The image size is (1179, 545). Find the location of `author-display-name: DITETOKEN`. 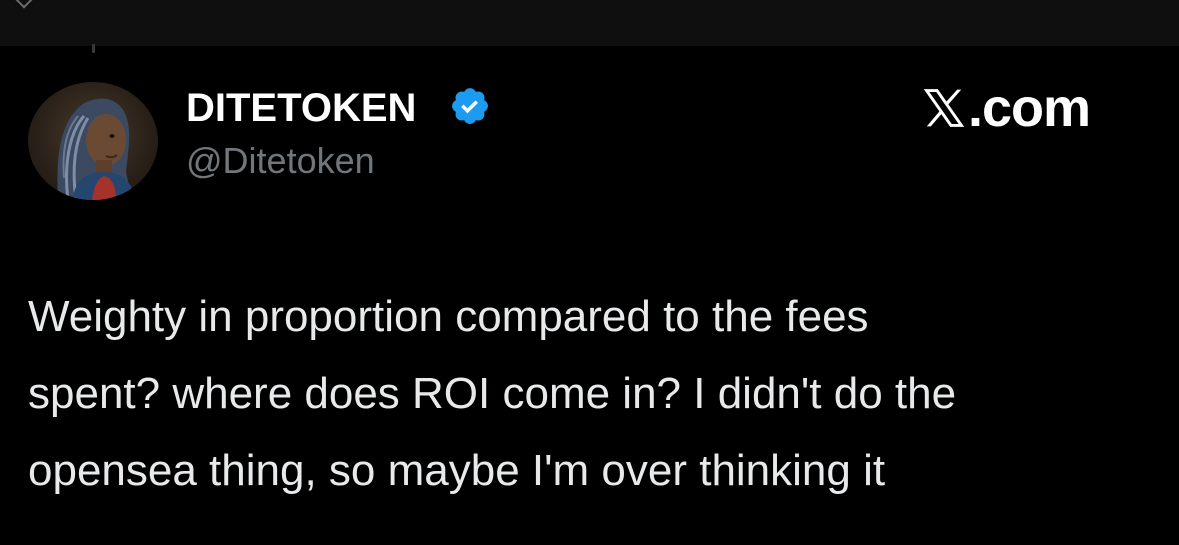

author-display-name: DITETOKEN is located at coordinates (301, 108).